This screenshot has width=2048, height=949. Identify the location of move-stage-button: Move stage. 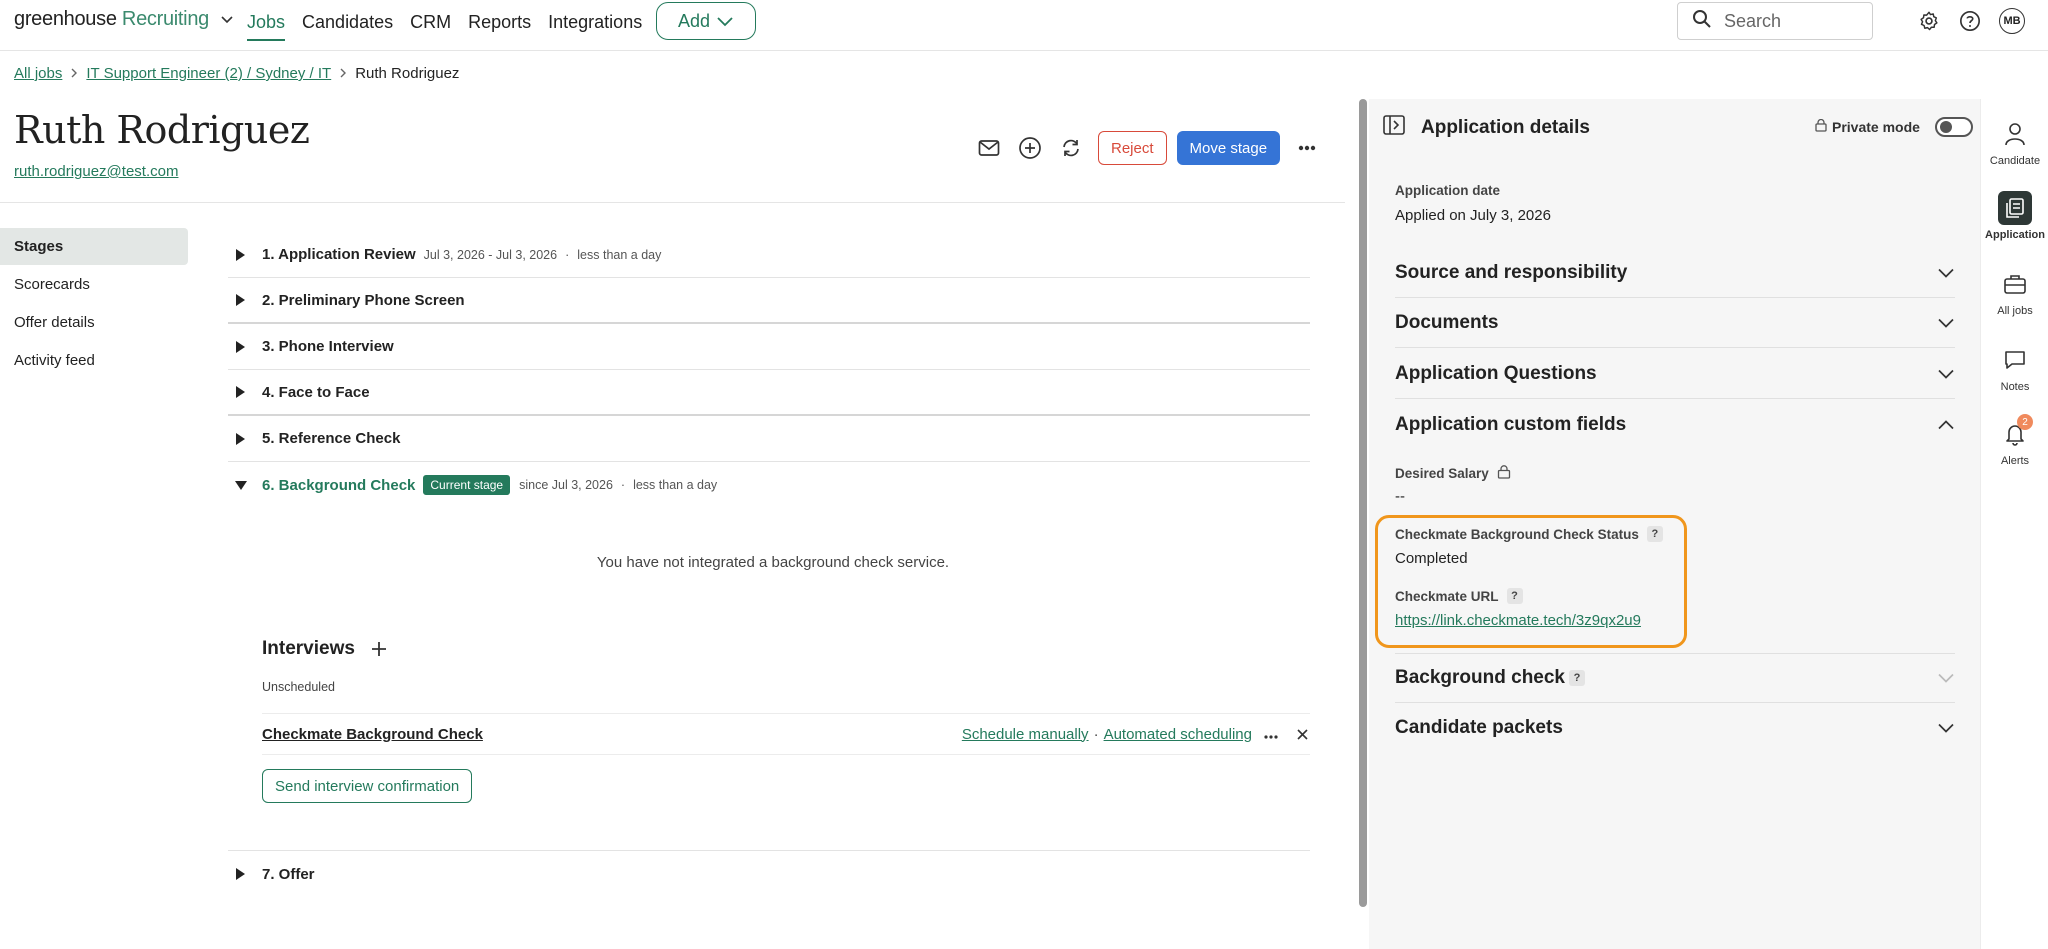
(1228, 148).